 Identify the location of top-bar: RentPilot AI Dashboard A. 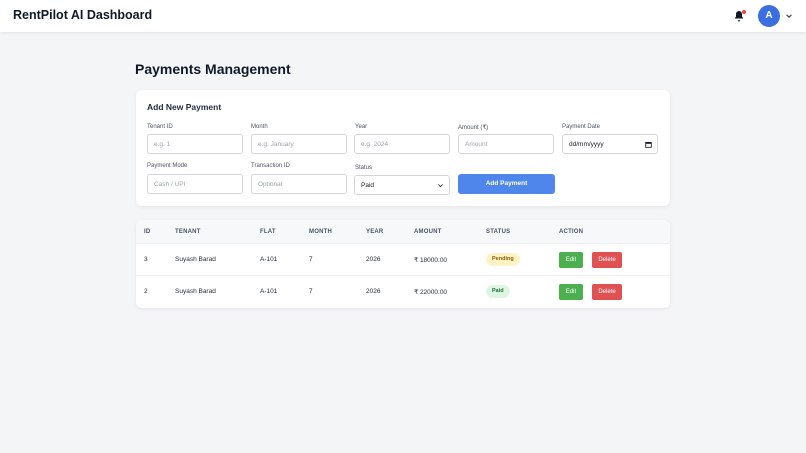
(403, 16).